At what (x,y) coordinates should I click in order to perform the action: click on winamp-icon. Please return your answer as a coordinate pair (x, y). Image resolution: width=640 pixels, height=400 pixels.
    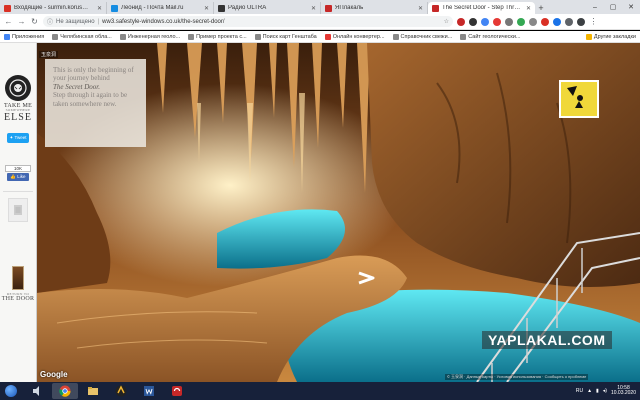
    Looking at the image, I should click on (121, 391).